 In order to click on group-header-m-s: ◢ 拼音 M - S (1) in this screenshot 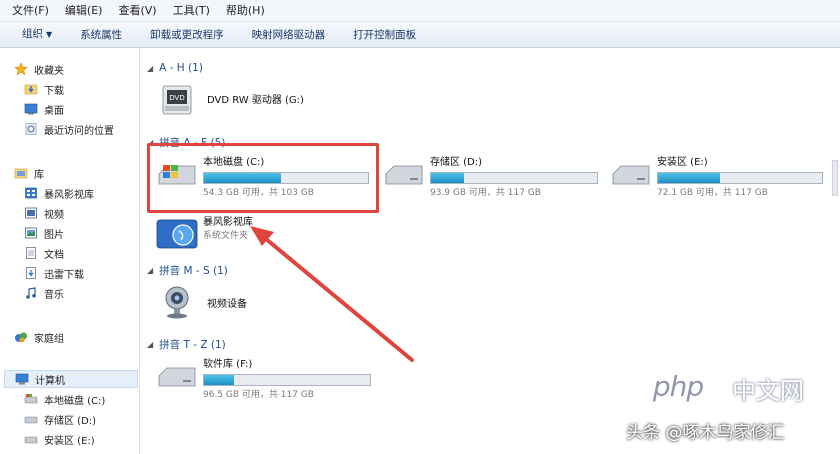, I will do `click(187, 270)`.